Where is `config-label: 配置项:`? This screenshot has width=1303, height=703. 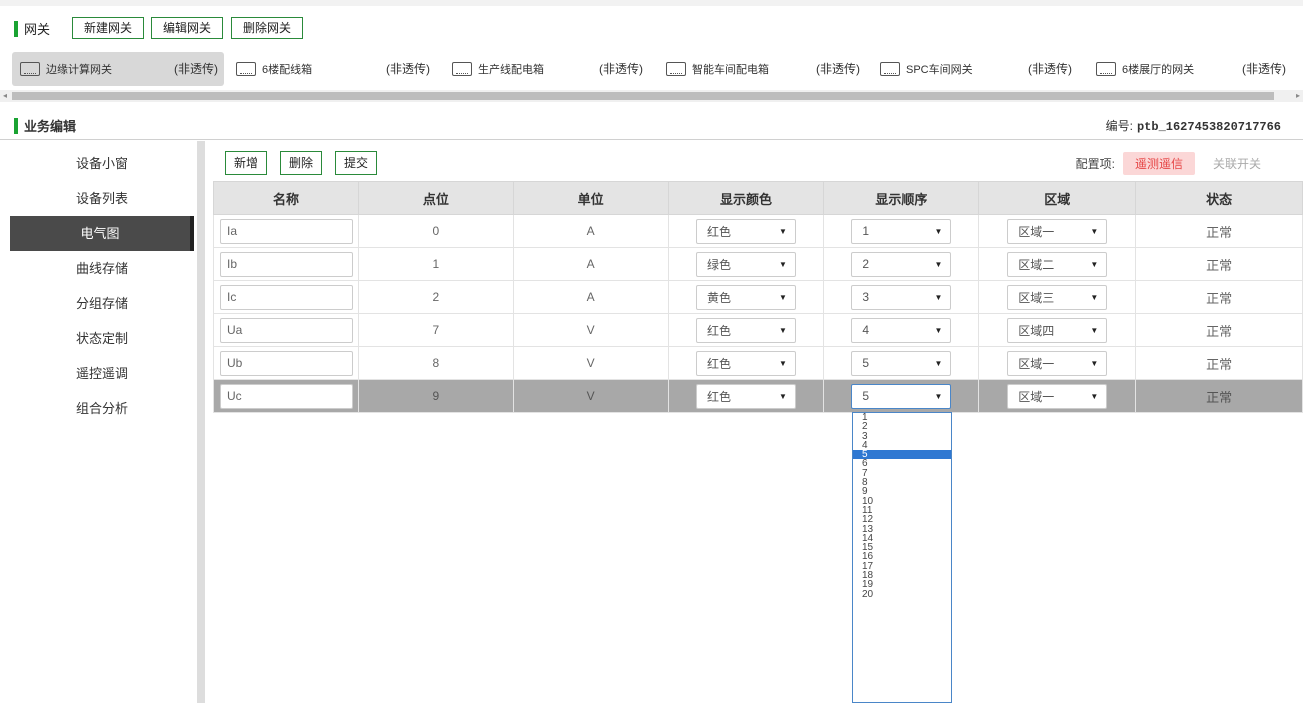
config-label: 配置项: is located at coordinates (1095, 164).